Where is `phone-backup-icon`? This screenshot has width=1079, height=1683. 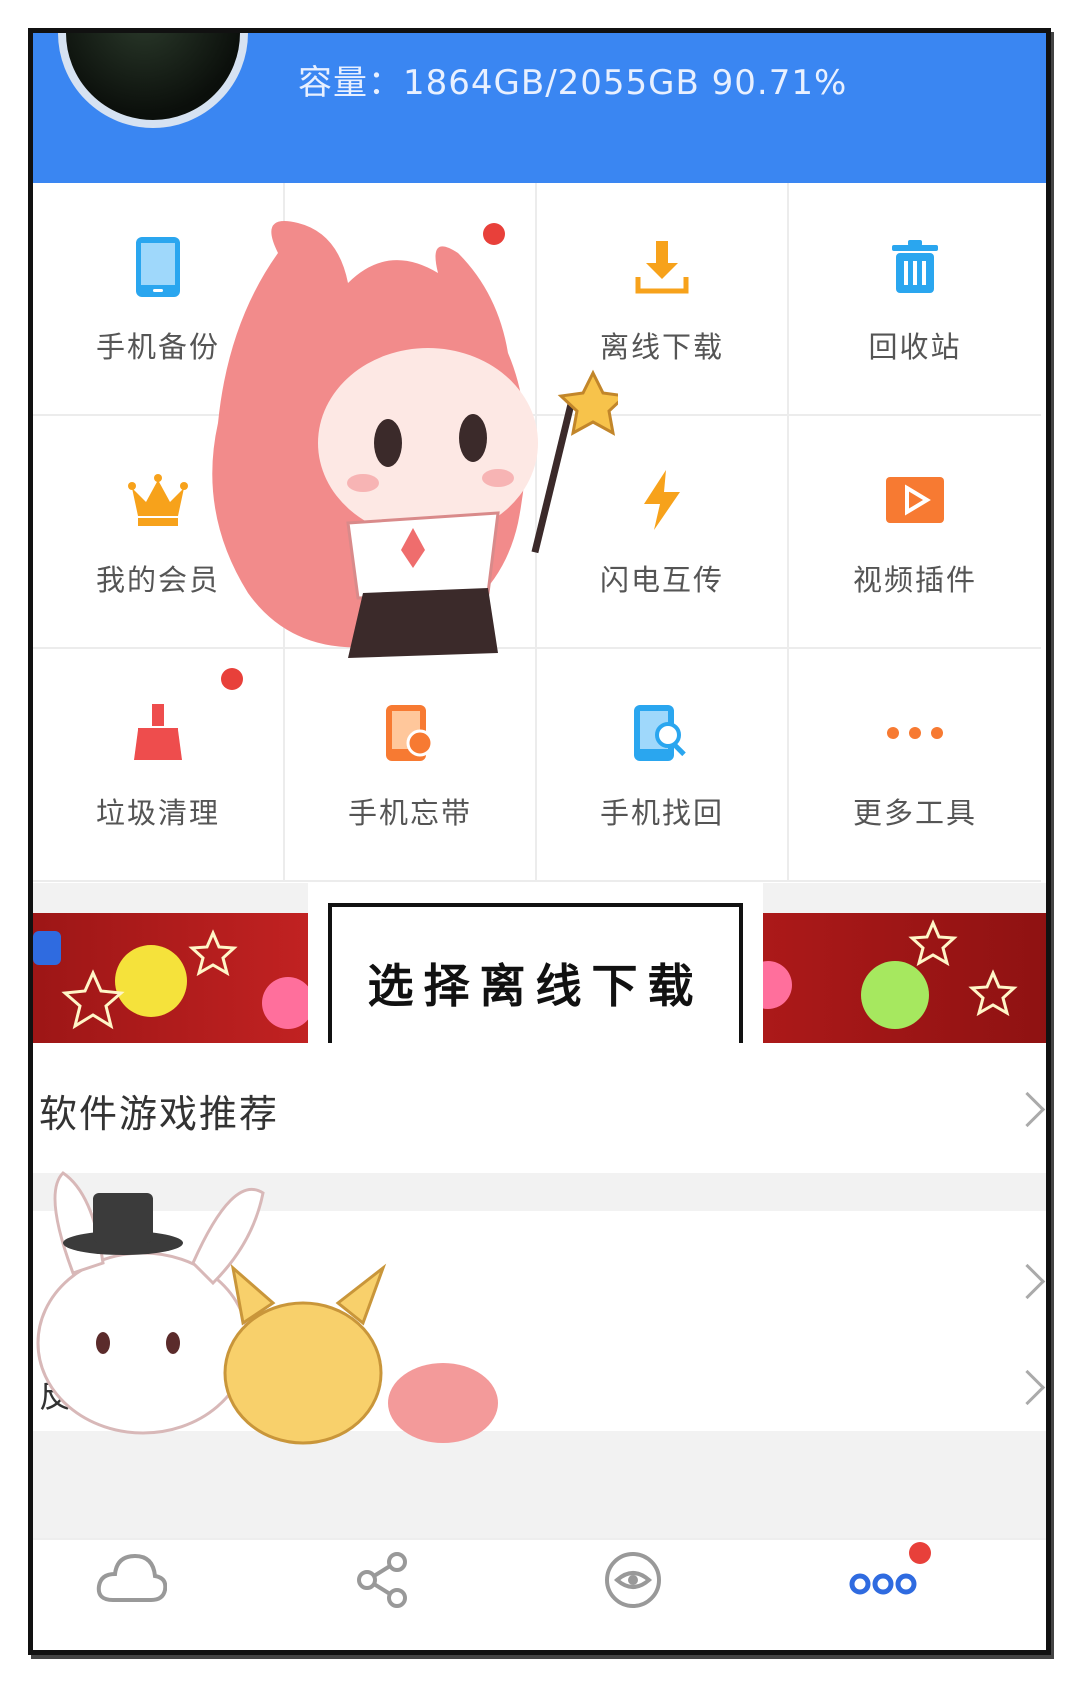 phone-backup-icon is located at coordinates (158, 267).